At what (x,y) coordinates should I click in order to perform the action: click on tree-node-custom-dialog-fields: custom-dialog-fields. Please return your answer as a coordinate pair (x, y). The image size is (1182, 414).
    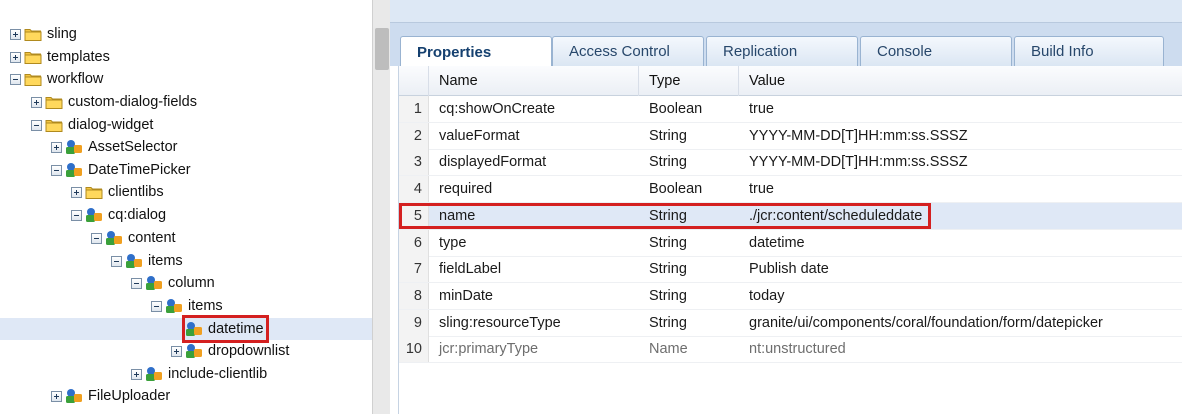
    Looking at the image, I should click on (115, 102).